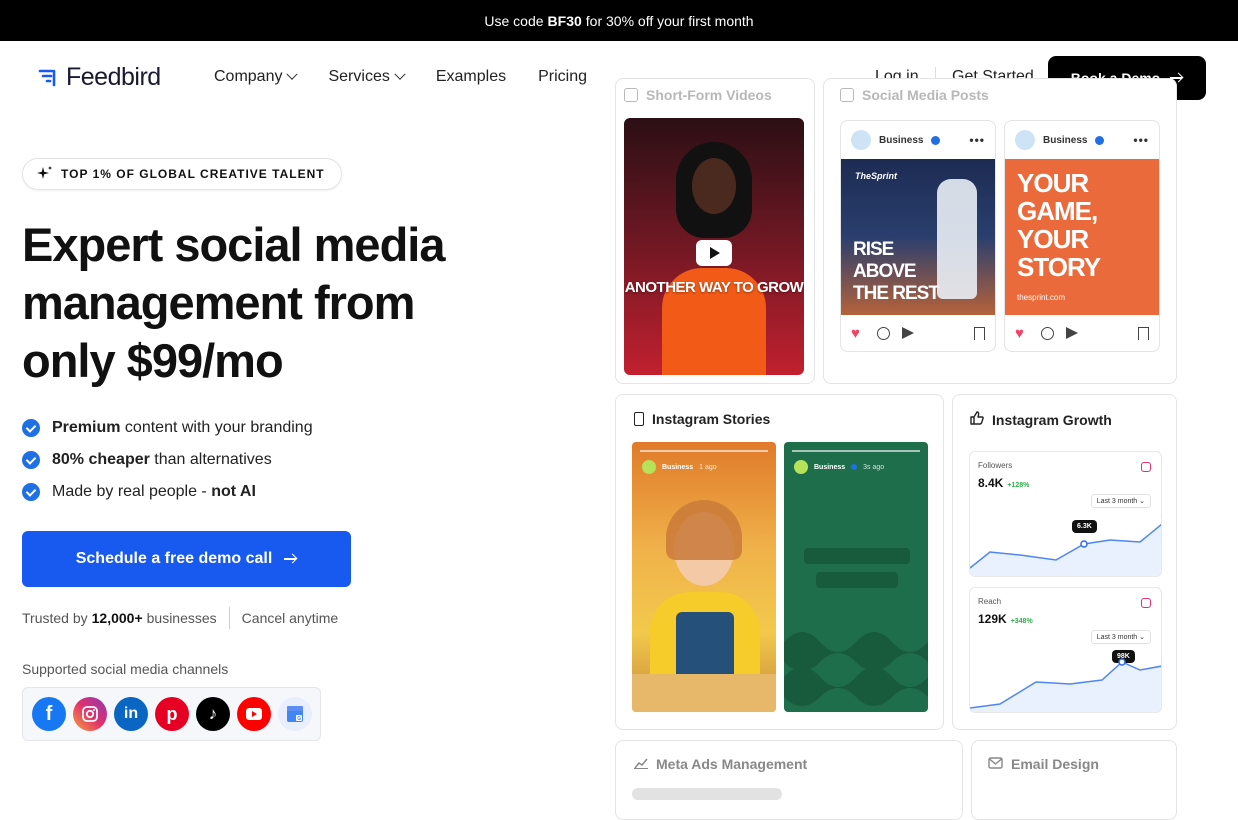  What do you see at coordinates (248, 76) in the screenshot?
I see `menu-company-label: Company` at bounding box center [248, 76].